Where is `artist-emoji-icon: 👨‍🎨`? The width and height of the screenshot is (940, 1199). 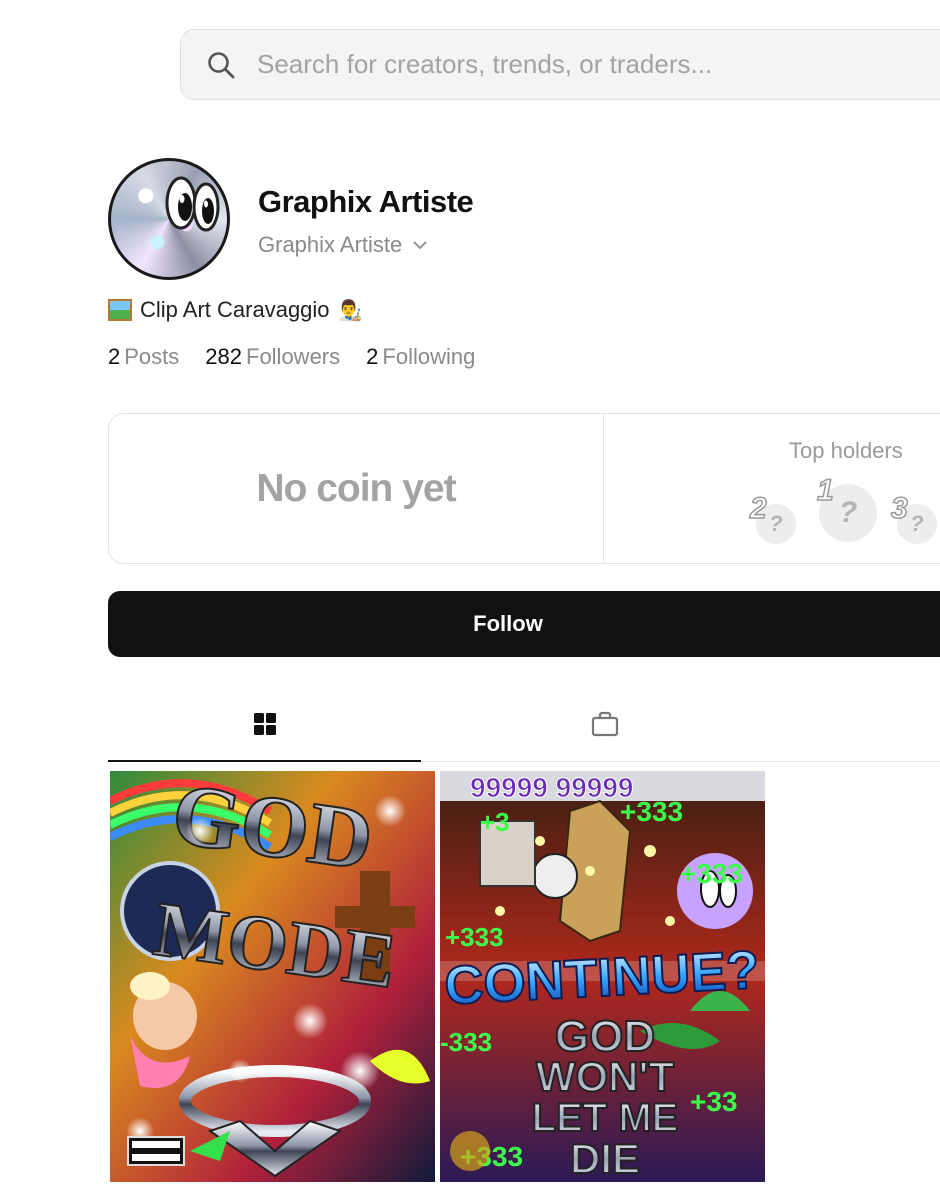
artist-emoji-icon: 👨‍🎨 is located at coordinates (350, 310).